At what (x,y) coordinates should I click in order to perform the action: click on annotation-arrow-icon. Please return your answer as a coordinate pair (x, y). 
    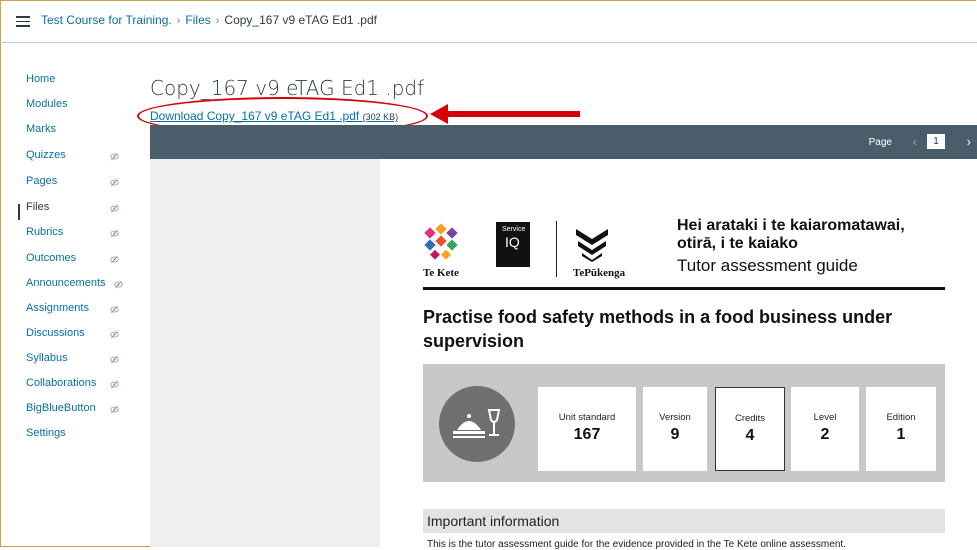
    Looking at the image, I should click on (505, 114).